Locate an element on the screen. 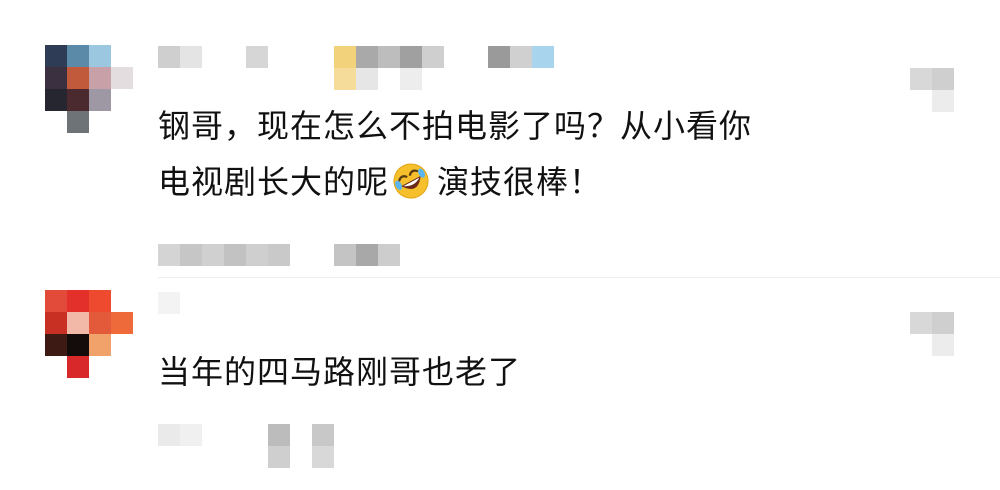  rolling-on-floor-laughing-emoji is located at coordinates (411, 181).